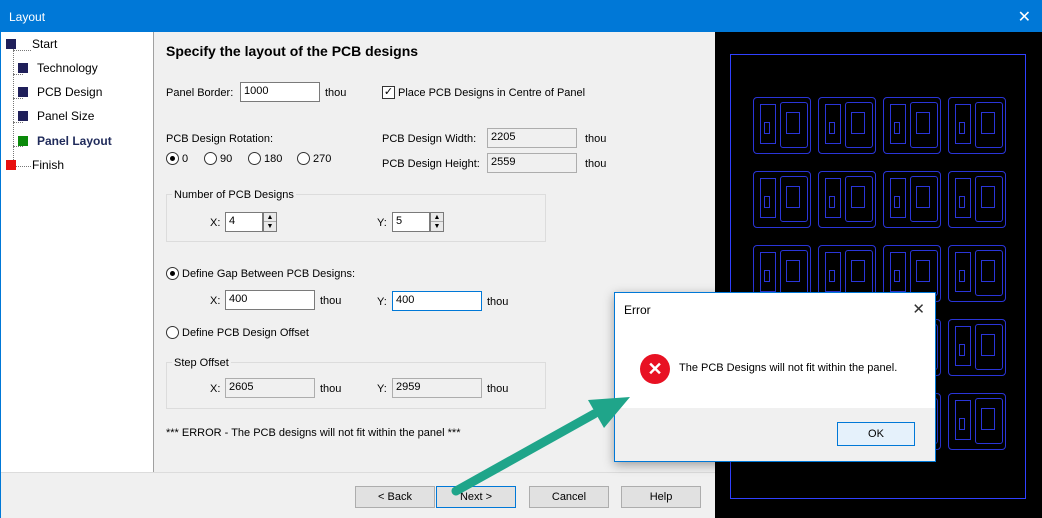 Image resolution: width=1042 pixels, height=518 pixels. Describe the element at coordinates (254, 158) in the screenshot. I see `rotation-180-radio` at that location.